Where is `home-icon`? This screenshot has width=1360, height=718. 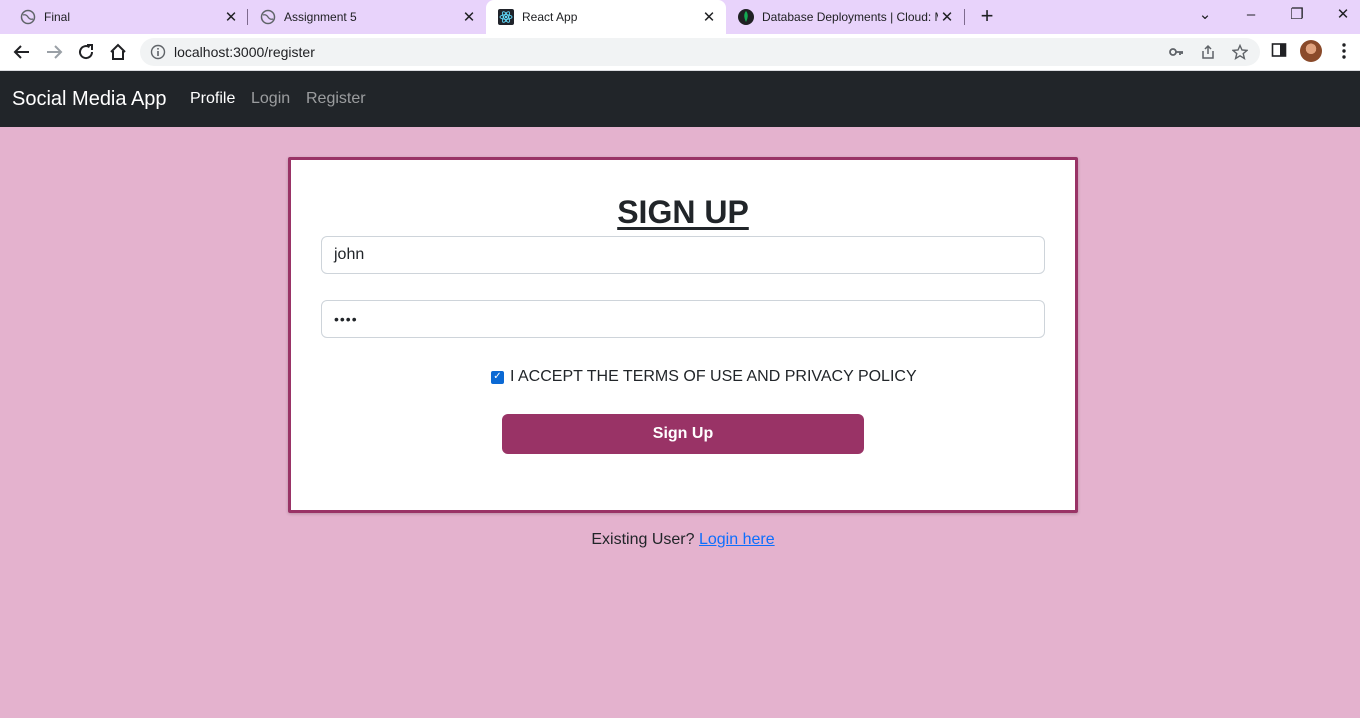 home-icon is located at coordinates (118, 52).